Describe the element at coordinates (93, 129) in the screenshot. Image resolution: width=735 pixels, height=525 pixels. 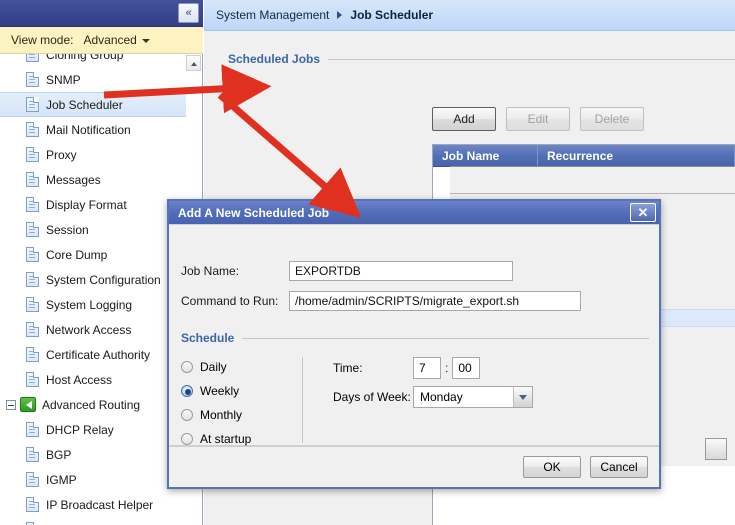
I see `sidebar-item-mail-notification: Mail Notification` at that location.